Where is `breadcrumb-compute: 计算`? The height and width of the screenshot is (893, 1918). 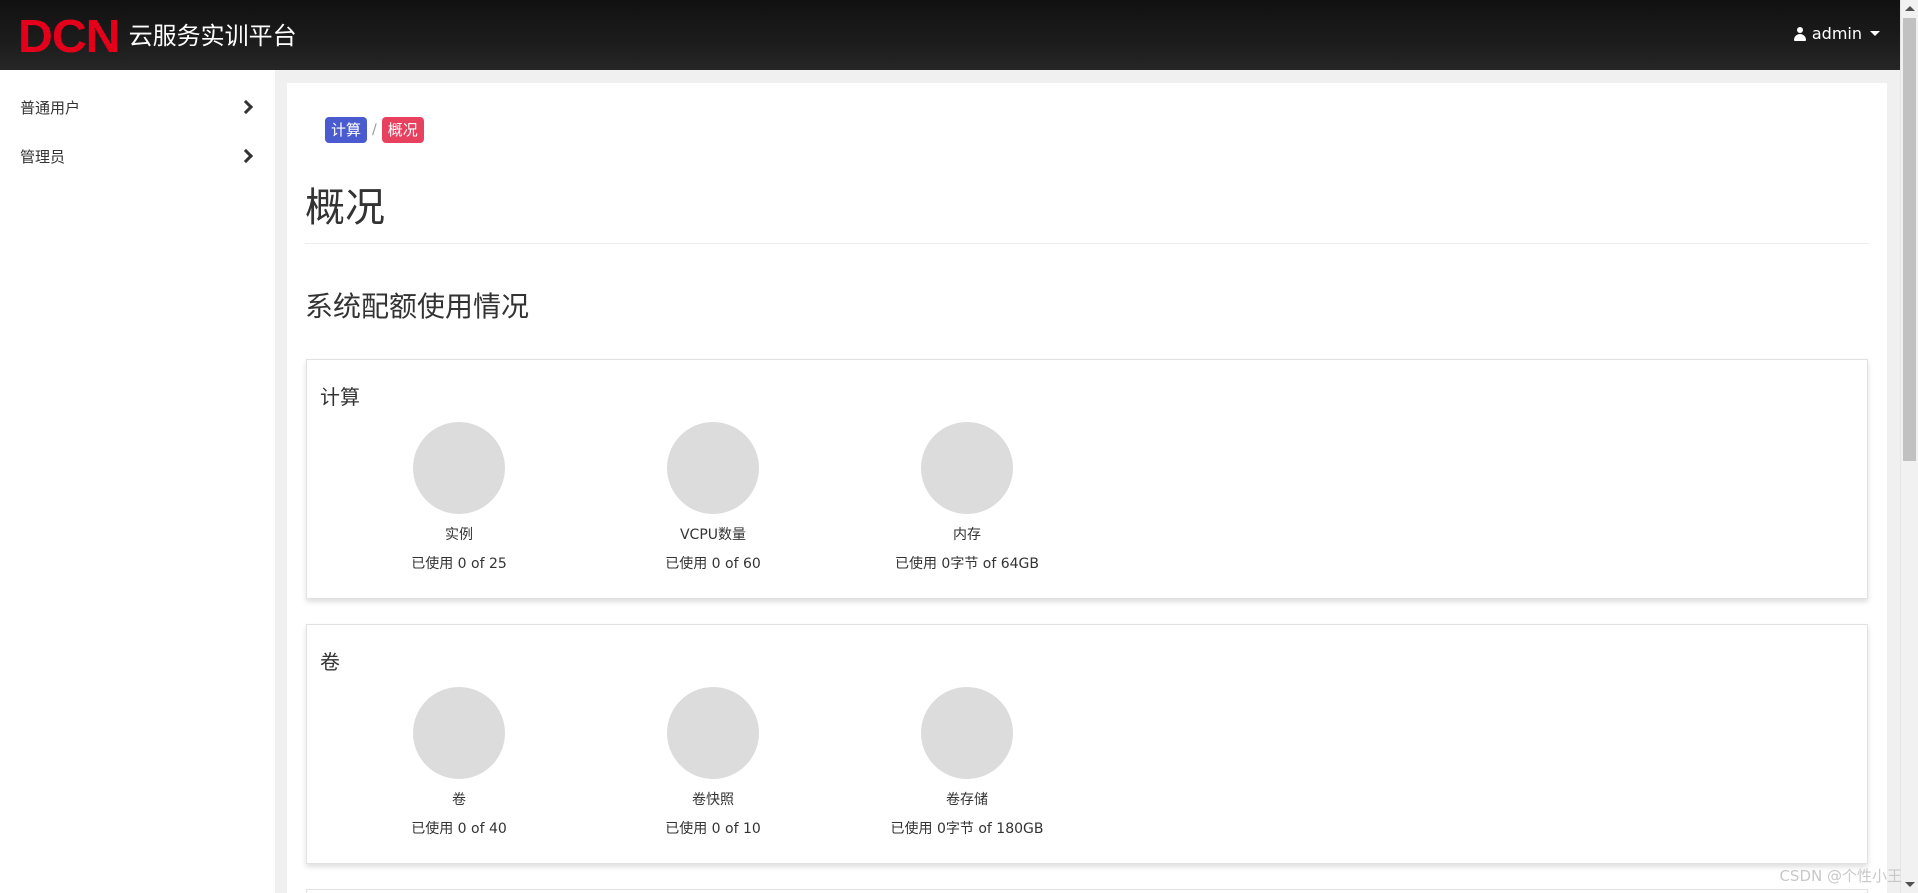
breadcrumb-compute: 计算 is located at coordinates (346, 130).